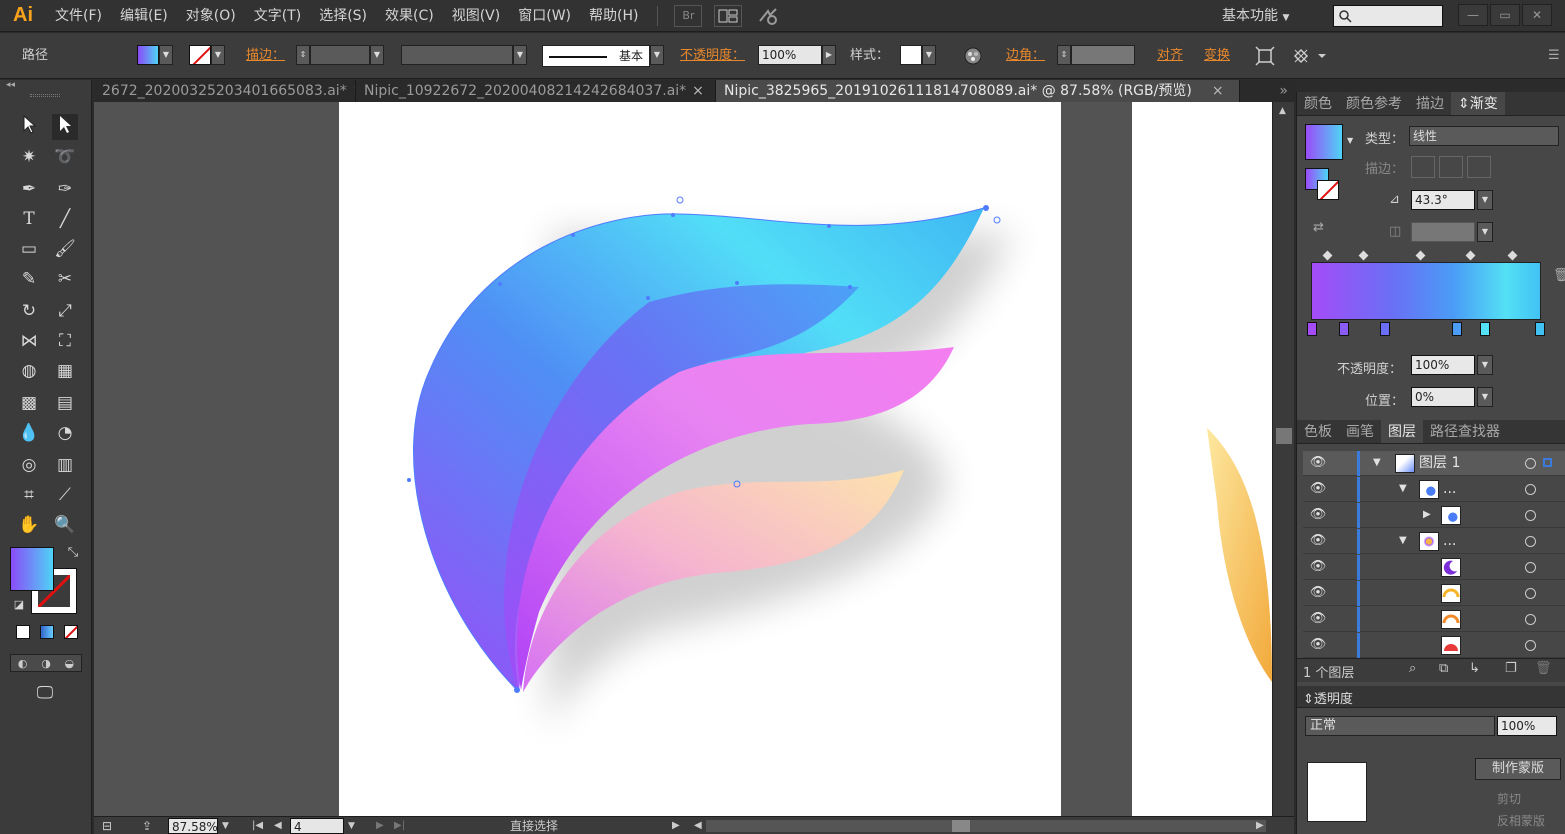 This screenshot has height=834, width=1565. What do you see at coordinates (65, 403) in the screenshot?
I see `gradient-tool-icon: ▤` at bounding box center [65, 403].